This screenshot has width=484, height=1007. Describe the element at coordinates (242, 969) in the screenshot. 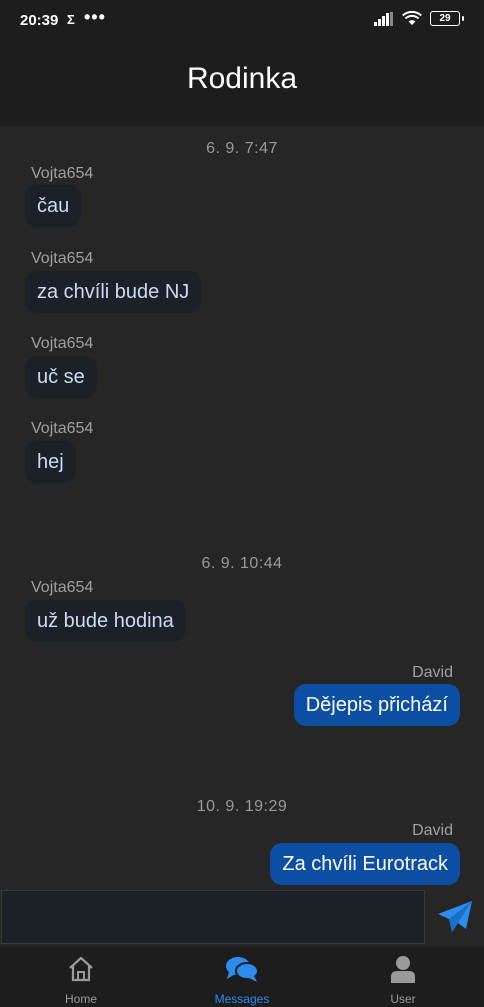

I see `chat-bubbles-icon` at that location.